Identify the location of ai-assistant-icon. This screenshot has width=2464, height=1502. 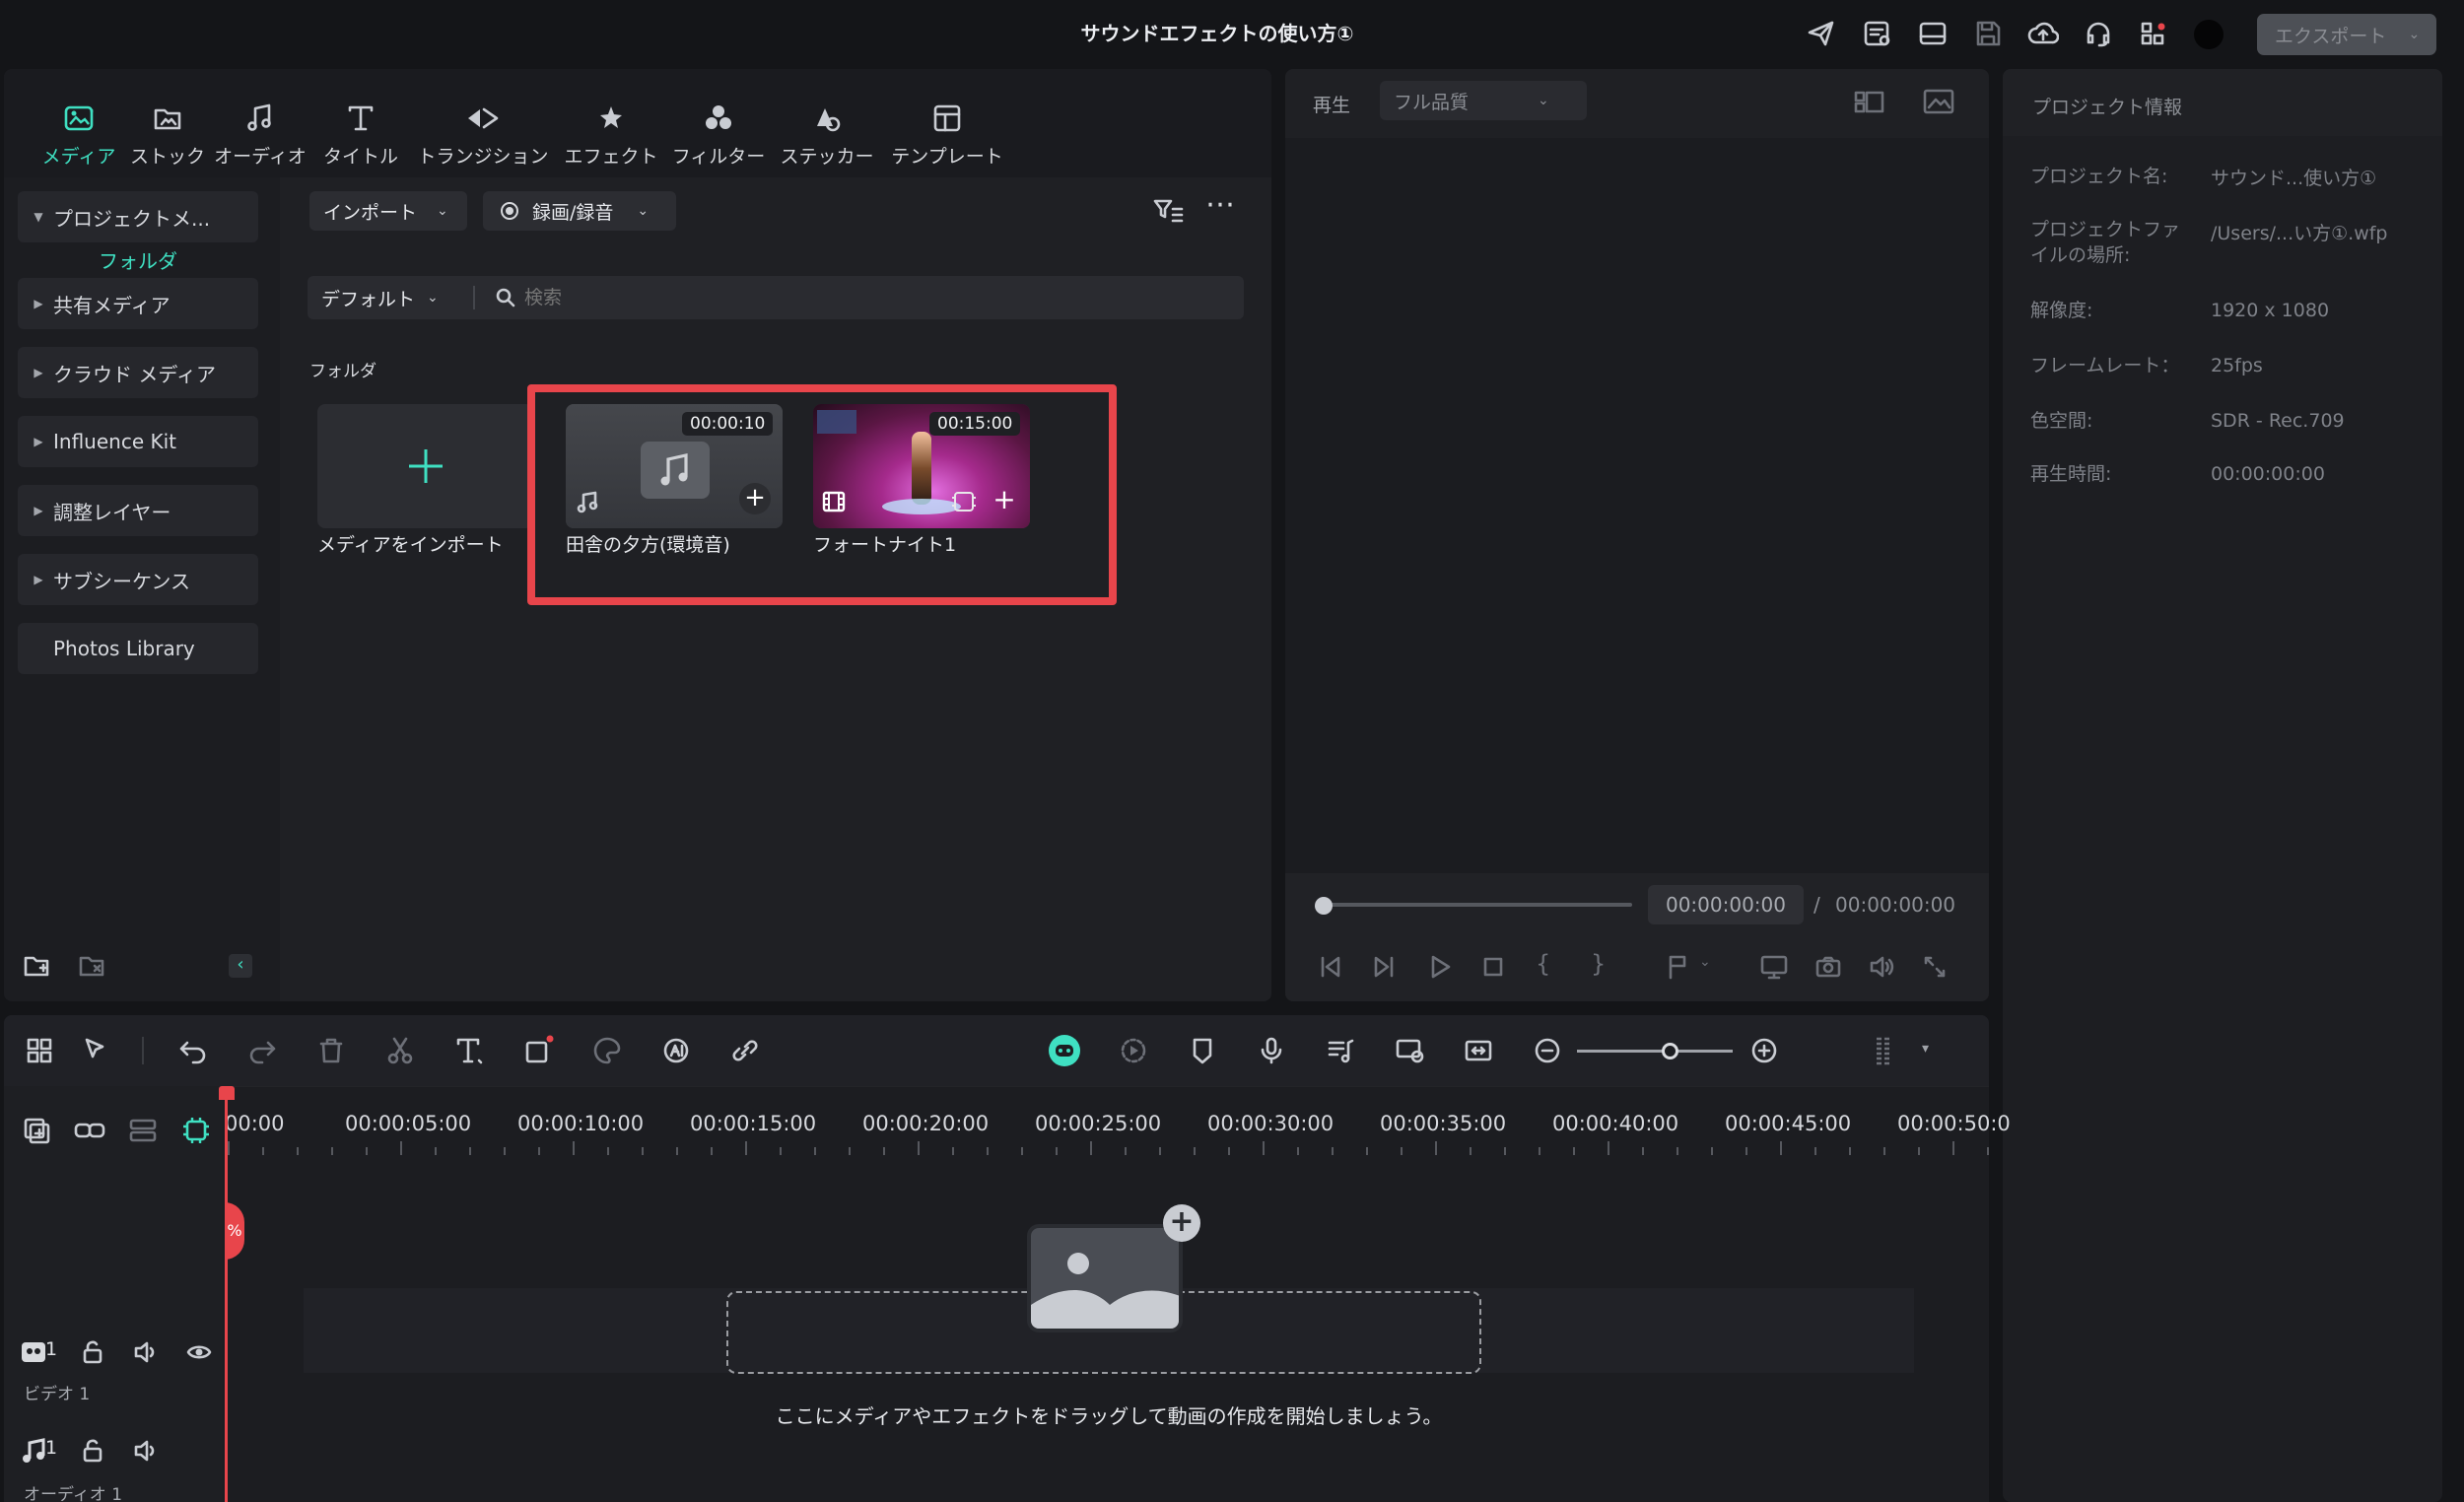
(1064, 1050).